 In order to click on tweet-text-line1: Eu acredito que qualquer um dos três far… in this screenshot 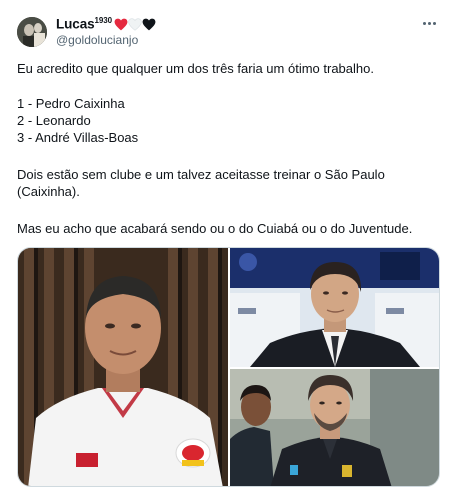, I will do `click(195, 68)`.